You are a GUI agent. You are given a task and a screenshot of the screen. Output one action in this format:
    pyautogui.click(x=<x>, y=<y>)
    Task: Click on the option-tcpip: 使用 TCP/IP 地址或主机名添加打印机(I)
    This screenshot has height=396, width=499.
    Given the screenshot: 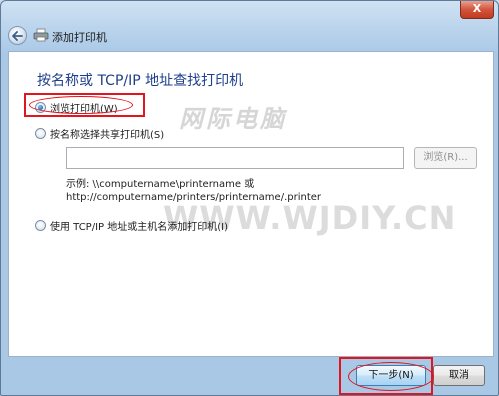 What is the action you would take?
    pyautogui.click(x=131, y=225)
    